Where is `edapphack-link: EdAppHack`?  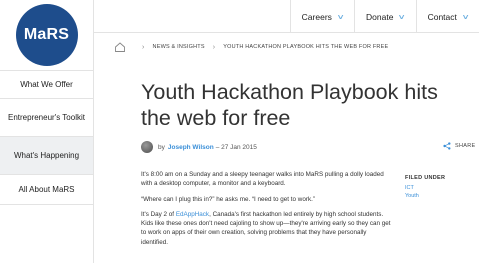 edapphack-link: EdAppHack is located at coordinates (192, 214).